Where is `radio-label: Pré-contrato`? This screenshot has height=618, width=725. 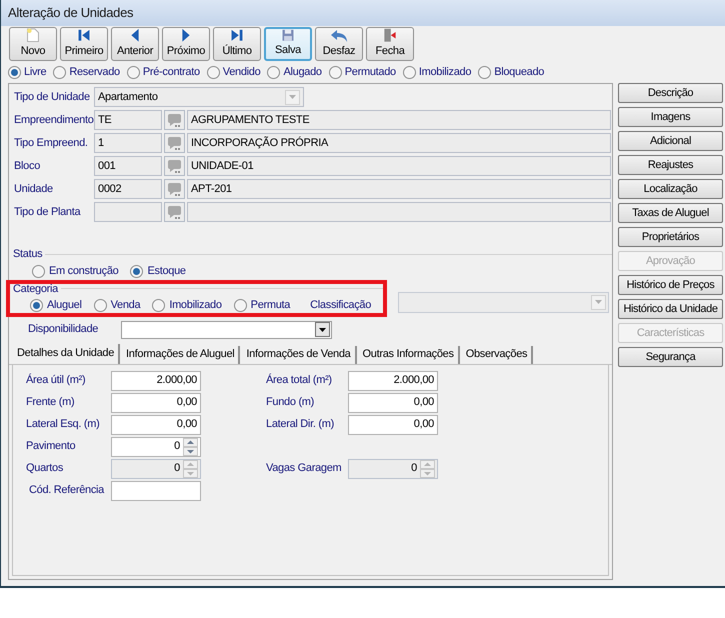 radio-label: Pré-contrato is located at coordinates (171, 72).